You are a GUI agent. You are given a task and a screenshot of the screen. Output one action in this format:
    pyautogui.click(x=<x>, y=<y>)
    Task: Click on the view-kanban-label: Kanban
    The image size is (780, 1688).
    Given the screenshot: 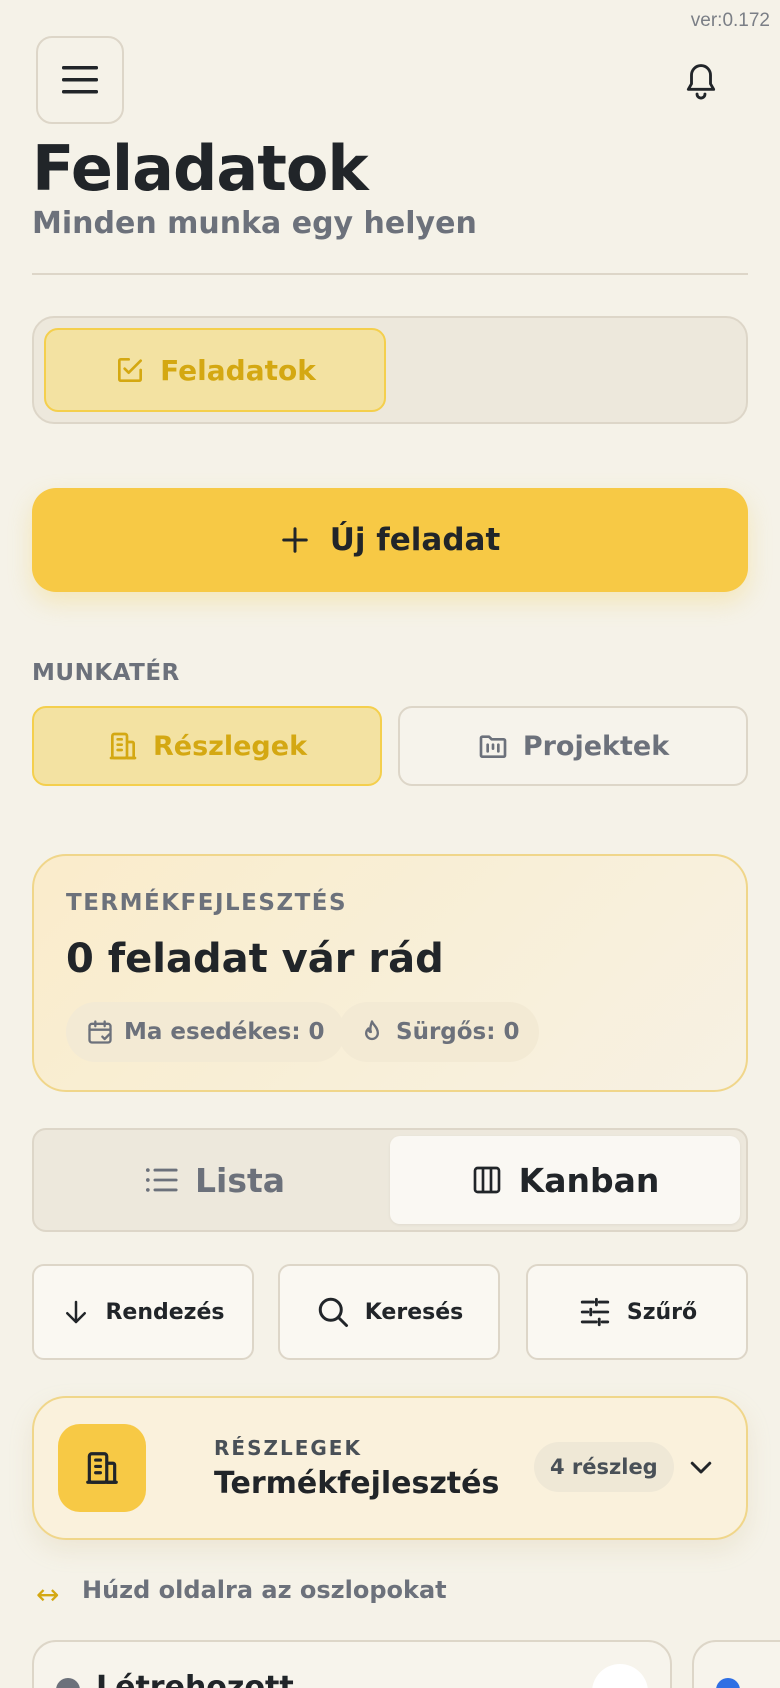 What is the action you would take?
    pyautogui.click(x=589, y=1180)
    